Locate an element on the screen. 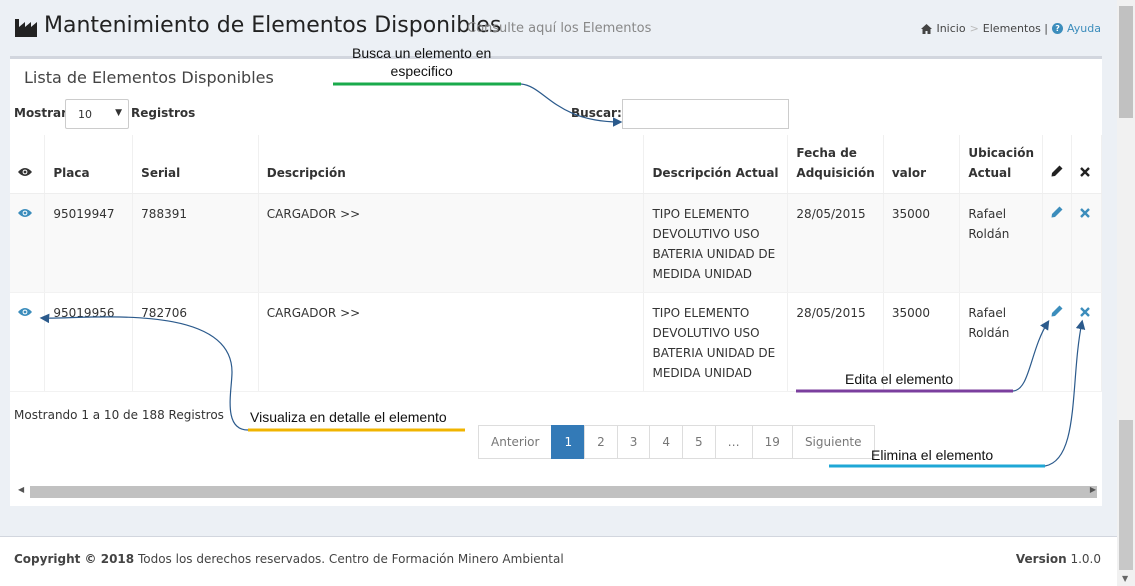 This screenshot has height=586, width=1135. breadcrumb-home: Inicio is located at coordinates (950, 28).